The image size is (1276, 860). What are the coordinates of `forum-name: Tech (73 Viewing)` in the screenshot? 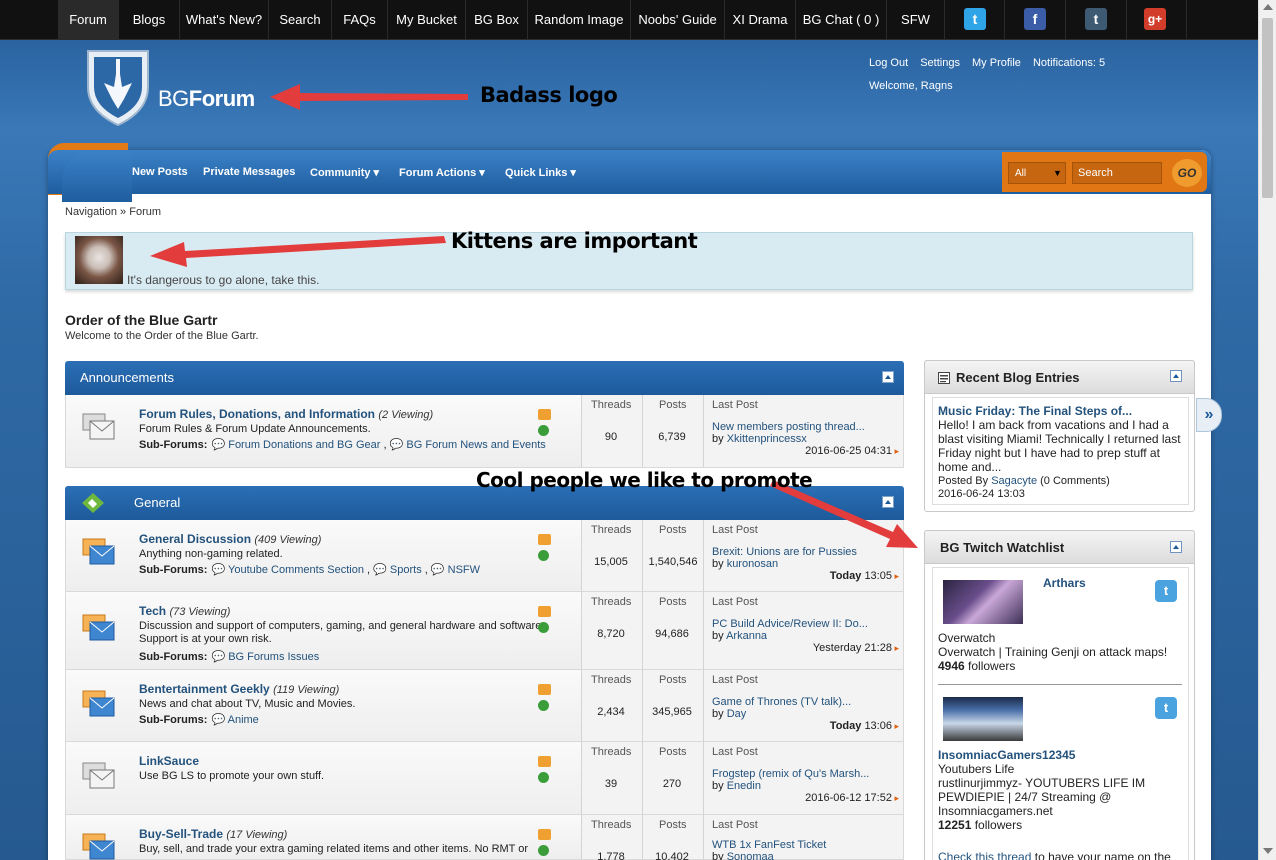 It's located at (184, 611).